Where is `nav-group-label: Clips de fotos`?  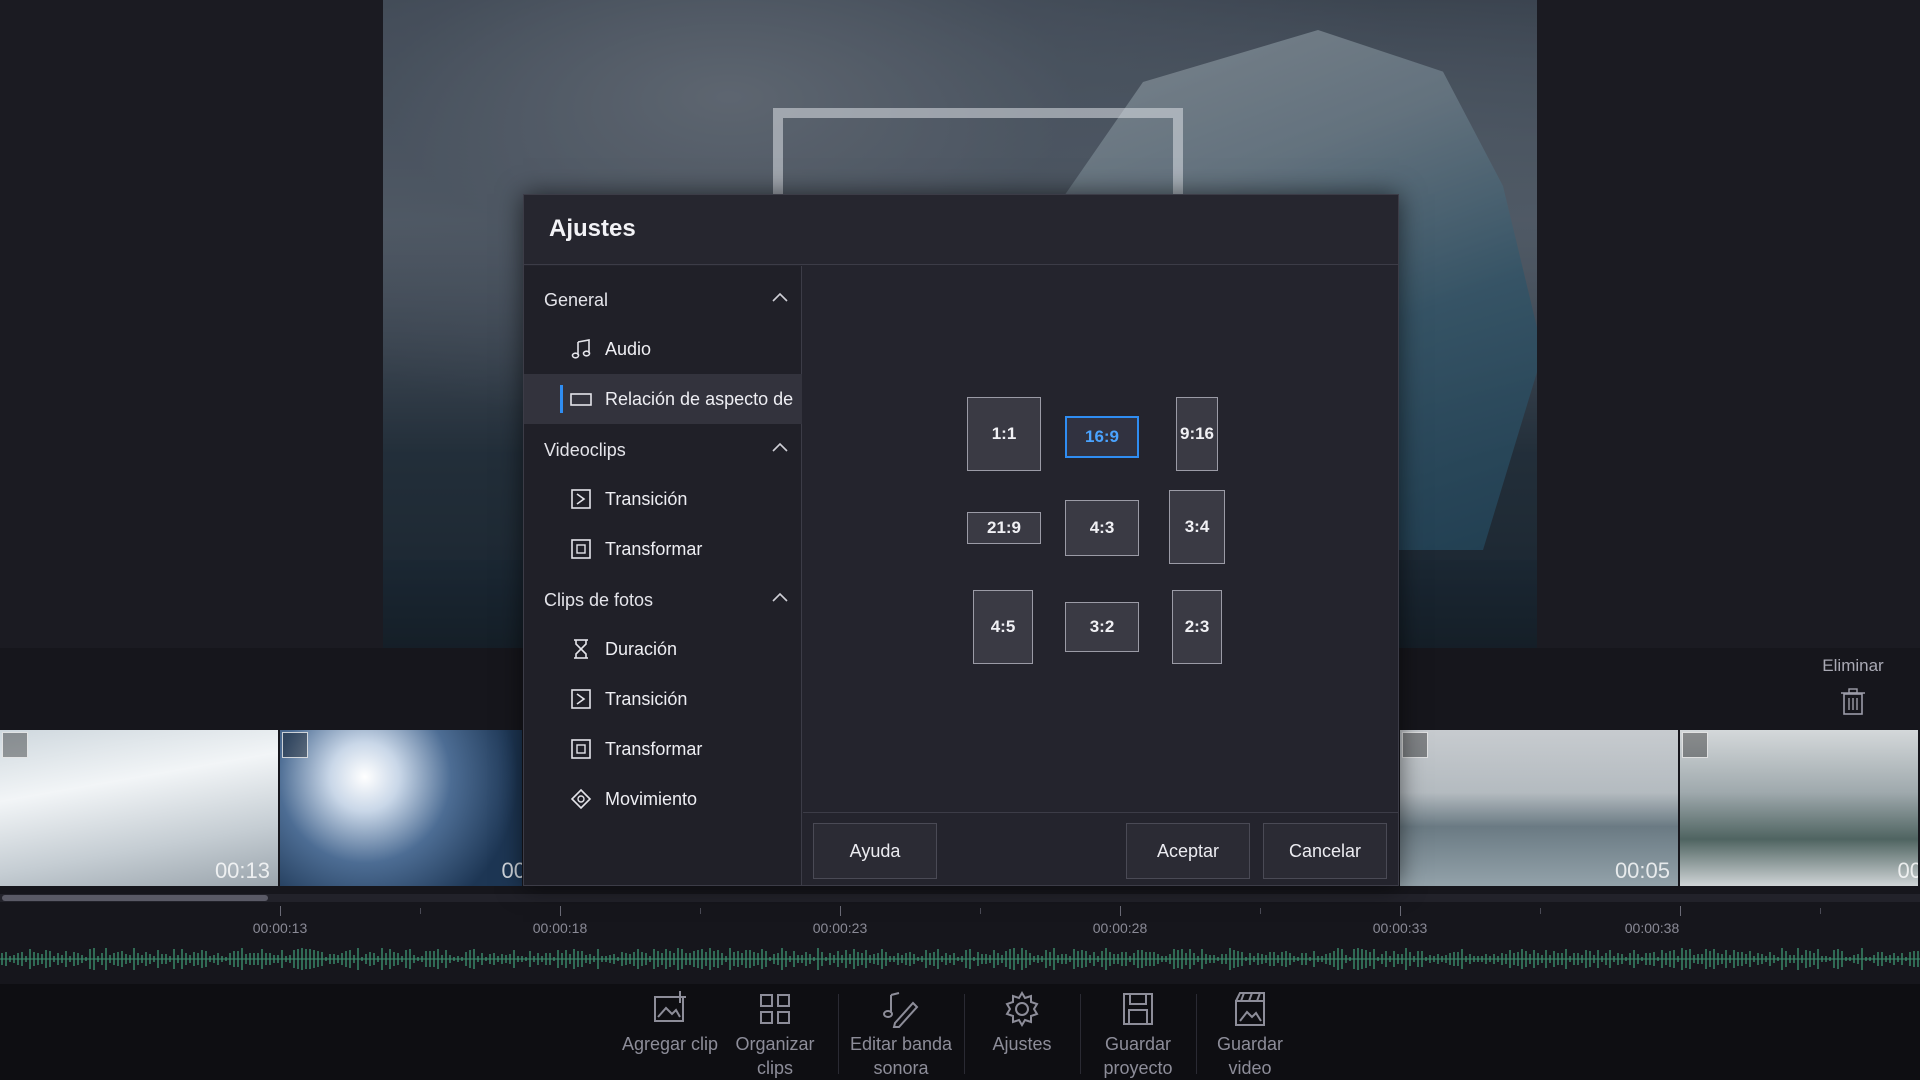 nav-group-label: Clips de fotos is located at coordinates (599, 600).